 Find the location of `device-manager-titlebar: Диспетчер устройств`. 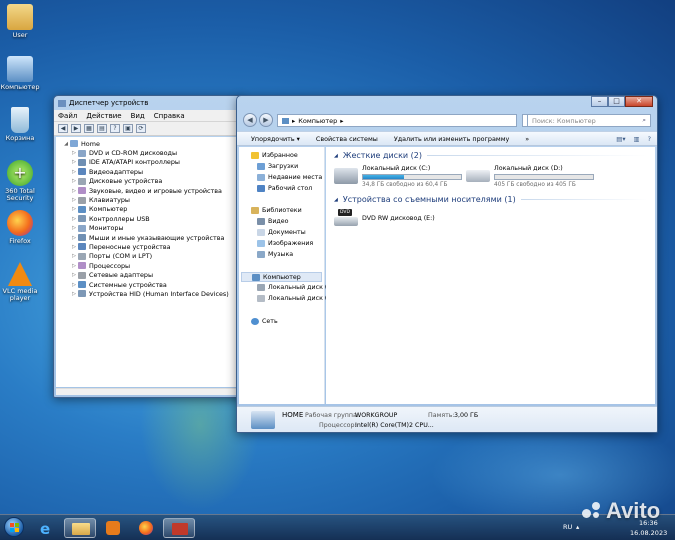

device-manager-titlebar: Диспетчер устройств is located at coordinates (148, 103).